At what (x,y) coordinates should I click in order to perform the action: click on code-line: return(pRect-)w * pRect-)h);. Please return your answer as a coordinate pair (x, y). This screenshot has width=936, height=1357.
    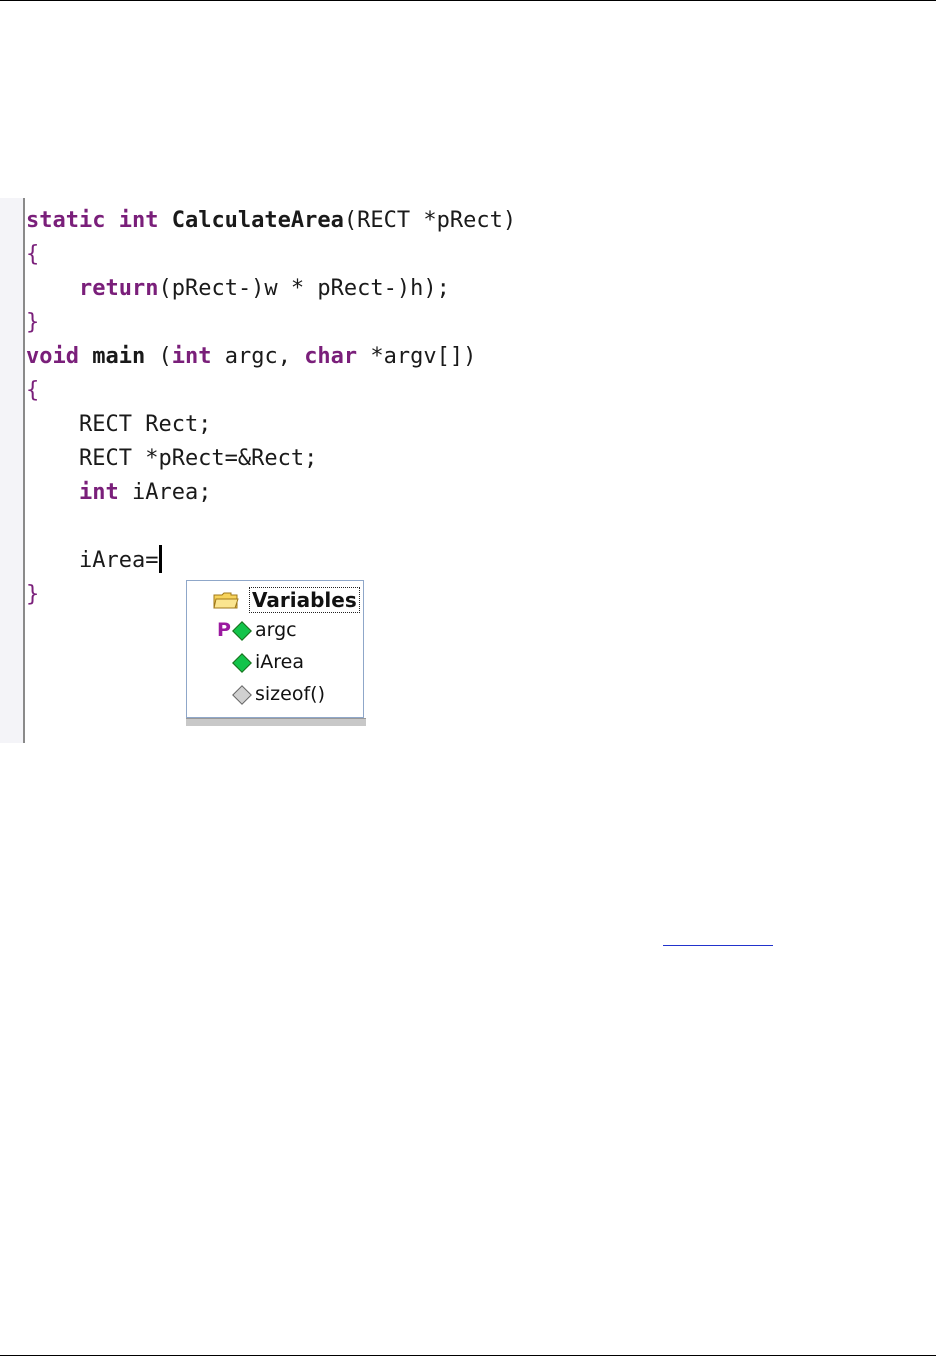
    Looking at the image, I should click on (271, 289).